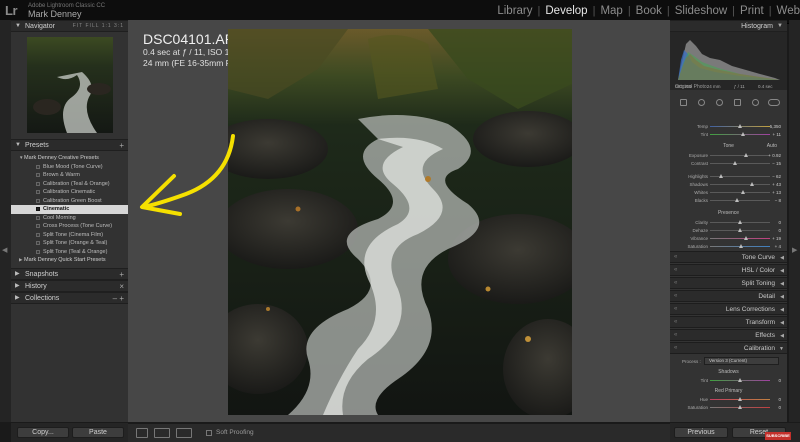 The image size is (800, 442). I want to click on dehaze-slider, so click(740, 230).